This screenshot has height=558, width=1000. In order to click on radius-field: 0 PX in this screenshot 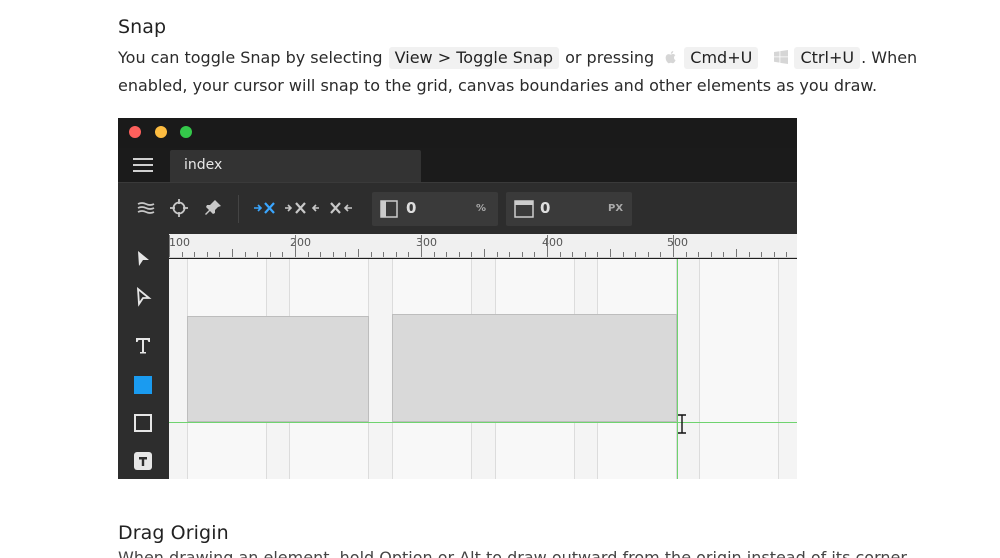, I will do `click(569, 209)`.